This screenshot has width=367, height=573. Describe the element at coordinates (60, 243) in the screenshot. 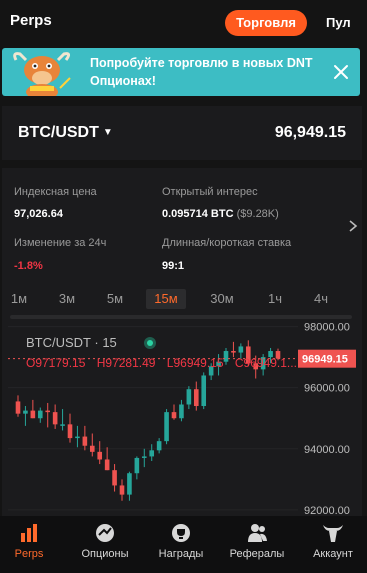

I see `change-label: Изменение за 24ч` at that location.